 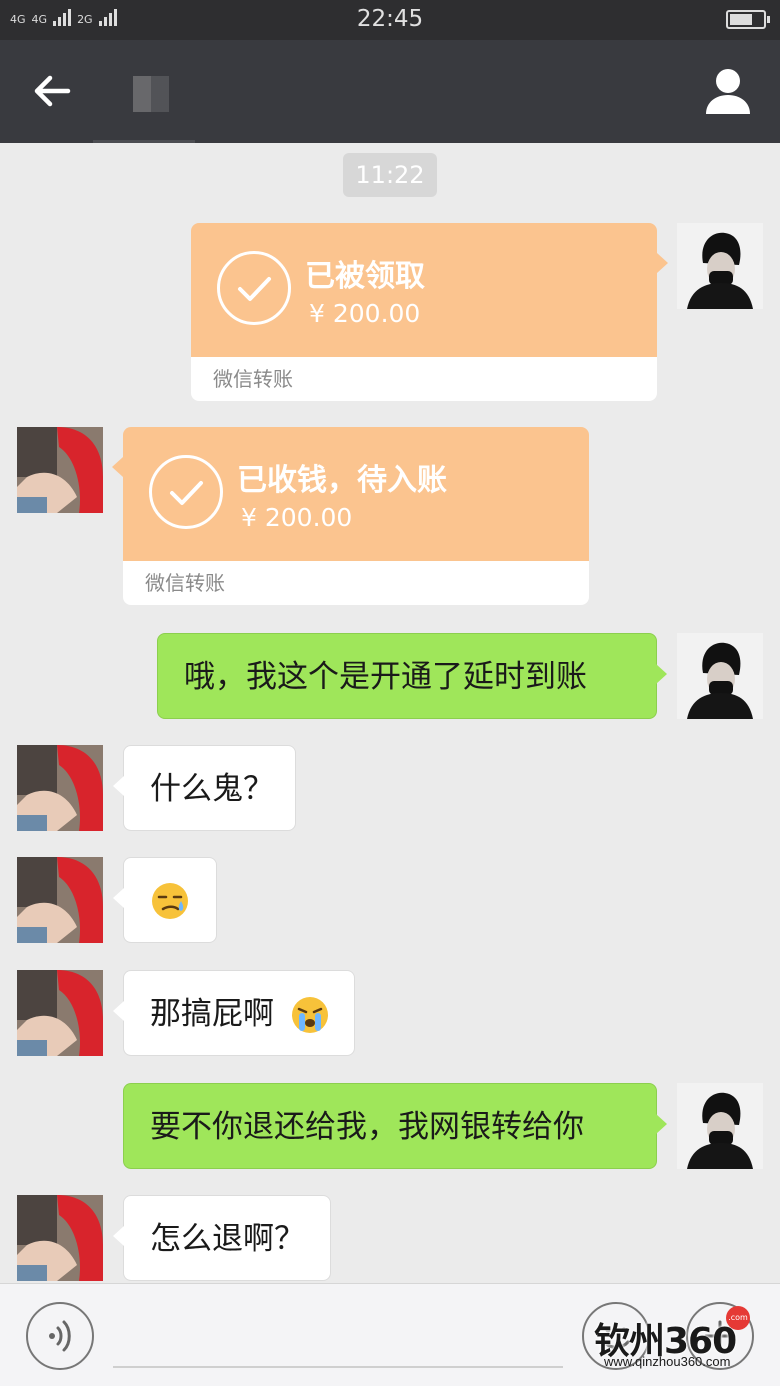 I want to click on arrow-left-icon, so click(x=52, y=91).